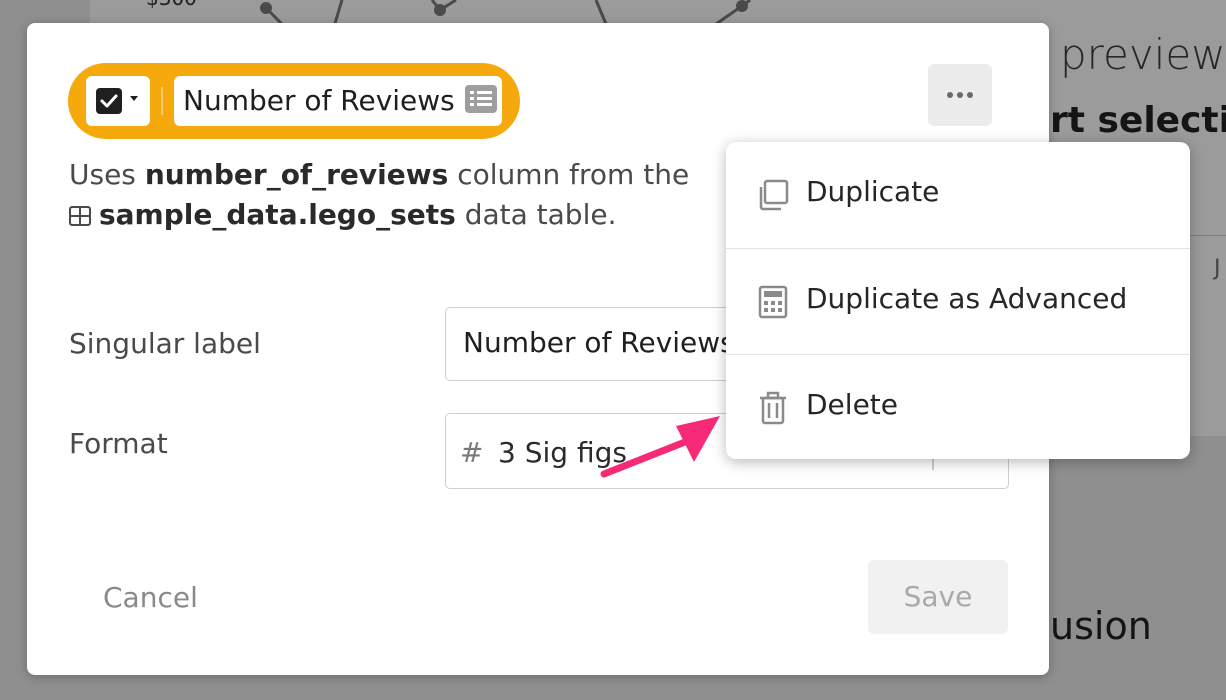  I want to click on metric-name: Number of Reviews, so click(319, 100).